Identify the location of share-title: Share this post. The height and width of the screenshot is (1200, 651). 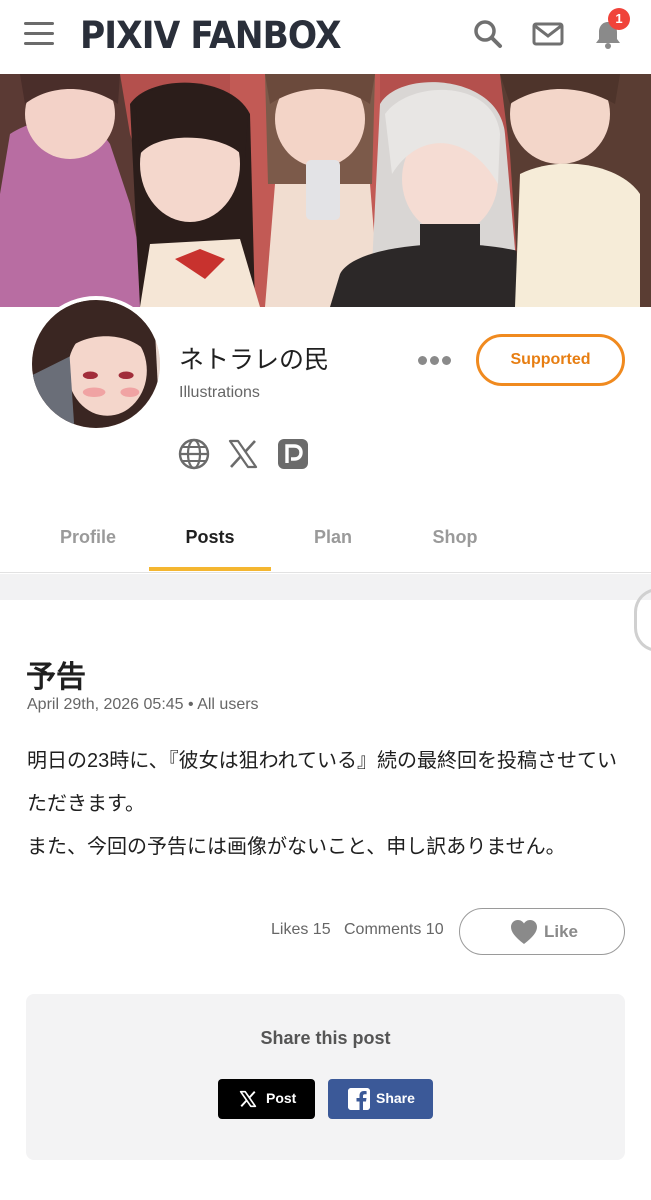
(325, 1038).